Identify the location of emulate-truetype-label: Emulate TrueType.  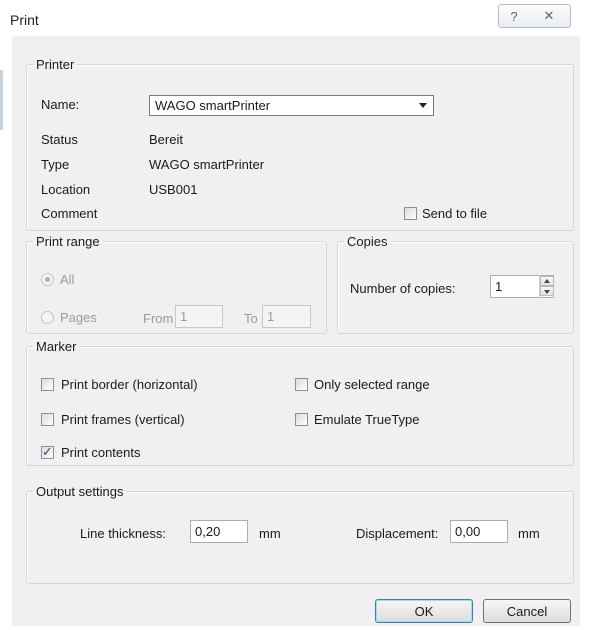
(367, 419).